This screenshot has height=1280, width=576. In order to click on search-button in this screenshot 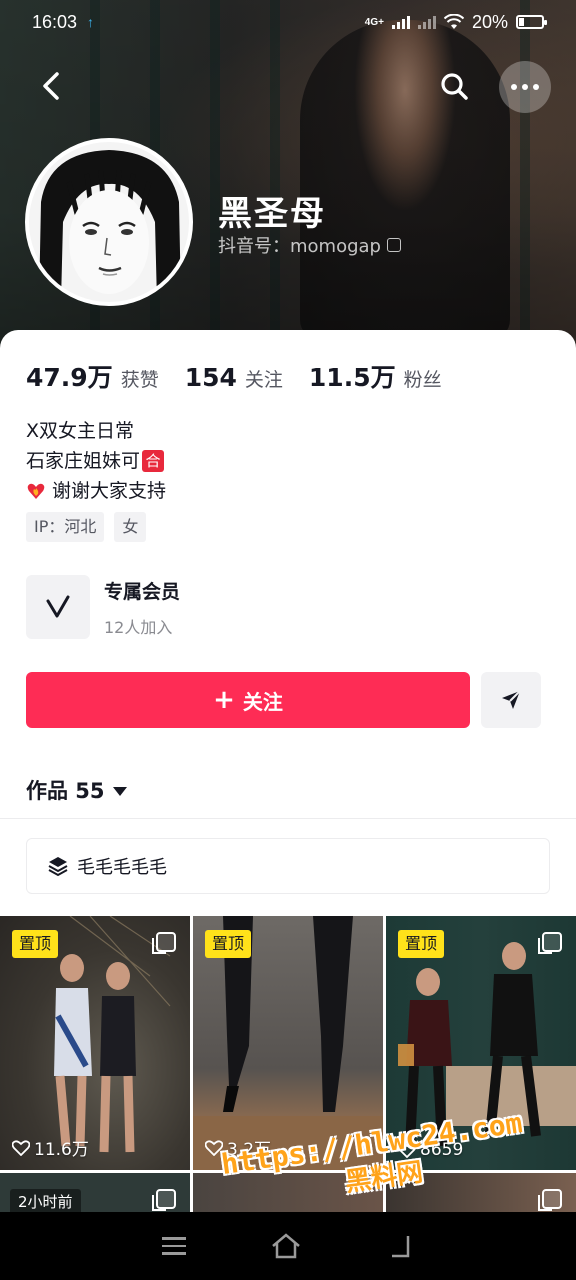, I will do `click(454, 86)`.